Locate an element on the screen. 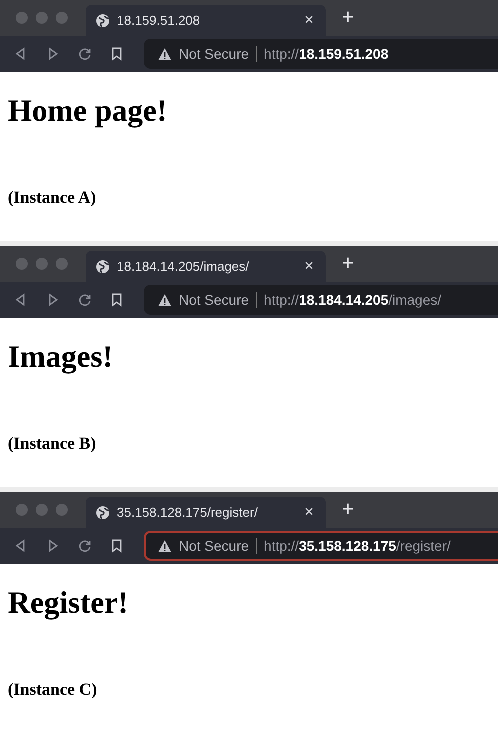 The height and width of the screenshot is (733, 498). page-heading: Images! is located at coordinates (61, 357).